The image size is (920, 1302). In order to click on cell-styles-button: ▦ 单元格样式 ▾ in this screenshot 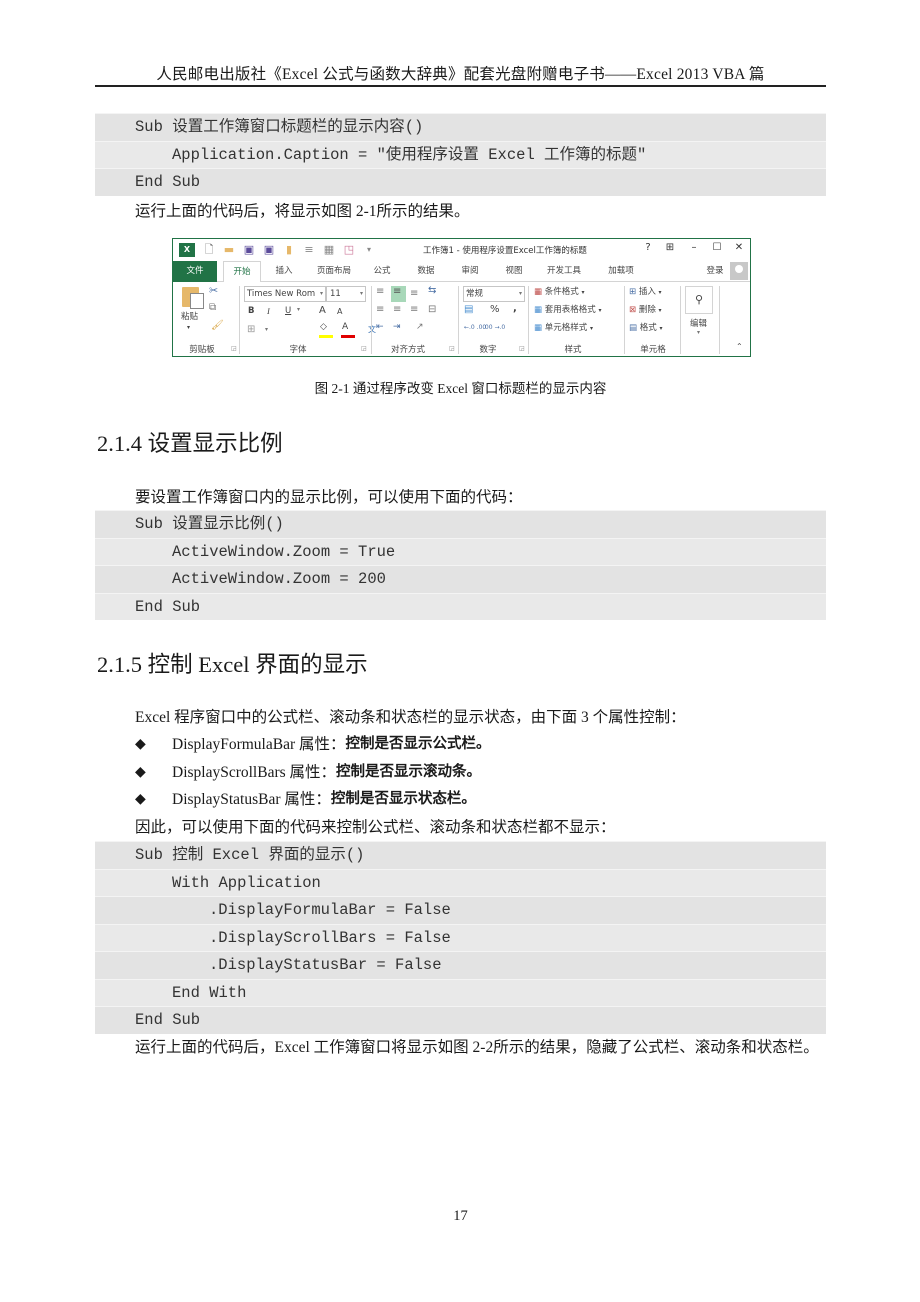, I will do `click(563, 327)`.